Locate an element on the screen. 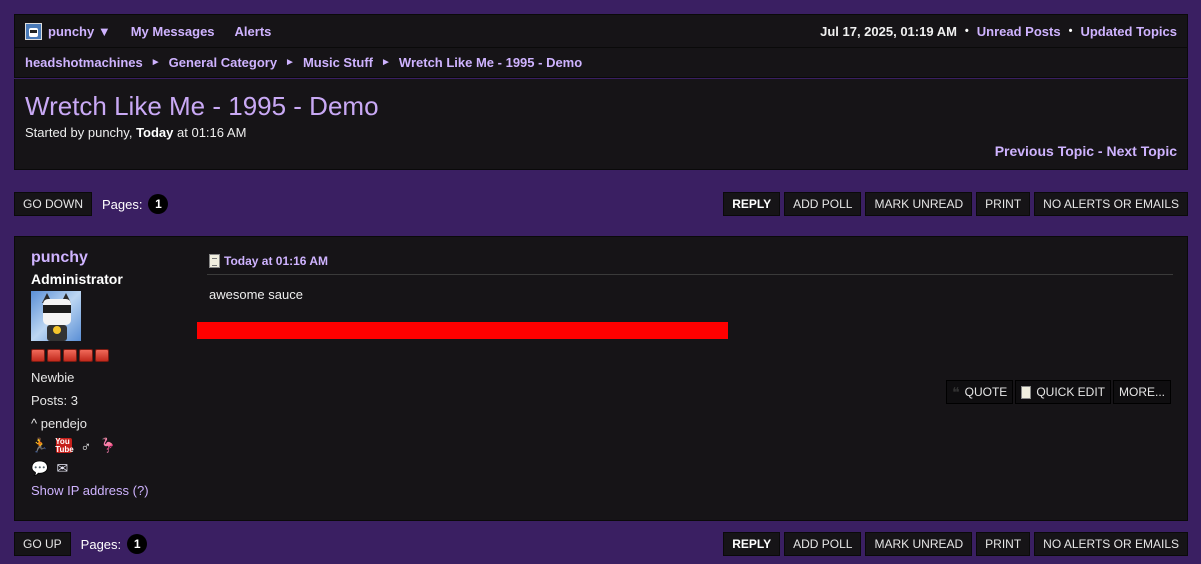 The image size is (1201, 564). unread-posts-link: Unread Posts is located at coordinates (1019, 31).